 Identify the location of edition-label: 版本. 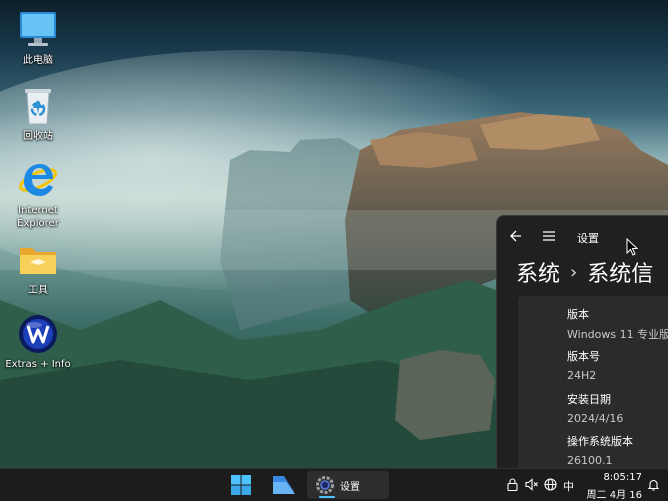
(578, 314).